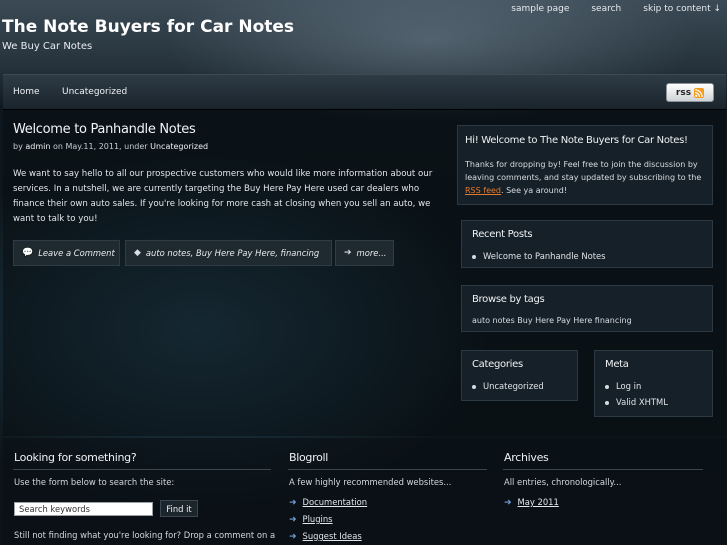 This screenshot has height=545, width=727. I want to click on leave-comment-button: 💬 Leave a Comment, so click(66, 253).